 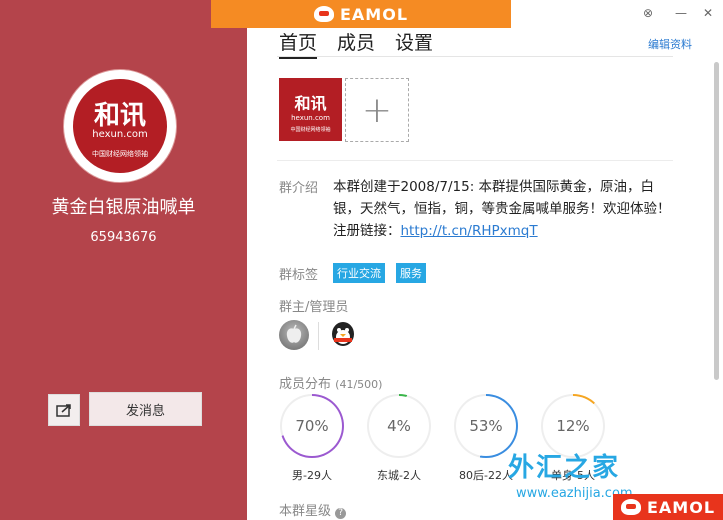 I want to click on logo-main-text: 和讯, so click(x=119, y=116).